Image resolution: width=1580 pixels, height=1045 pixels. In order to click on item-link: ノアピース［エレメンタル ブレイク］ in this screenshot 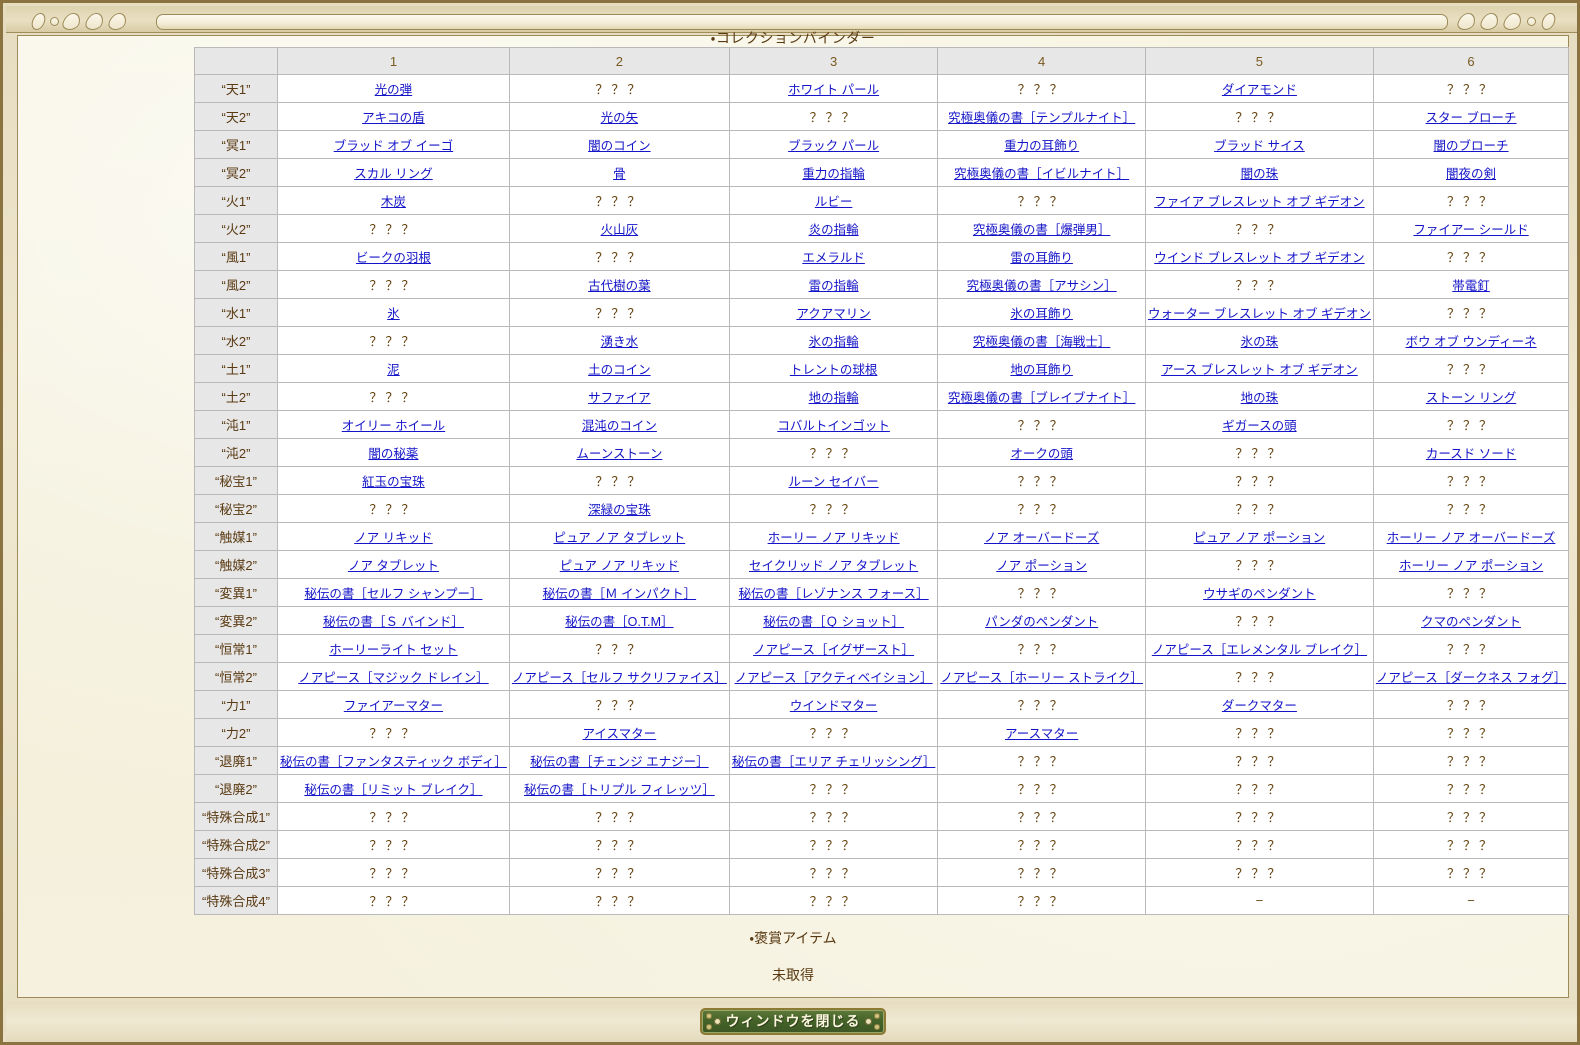, I will do `click(1259, 650)`.